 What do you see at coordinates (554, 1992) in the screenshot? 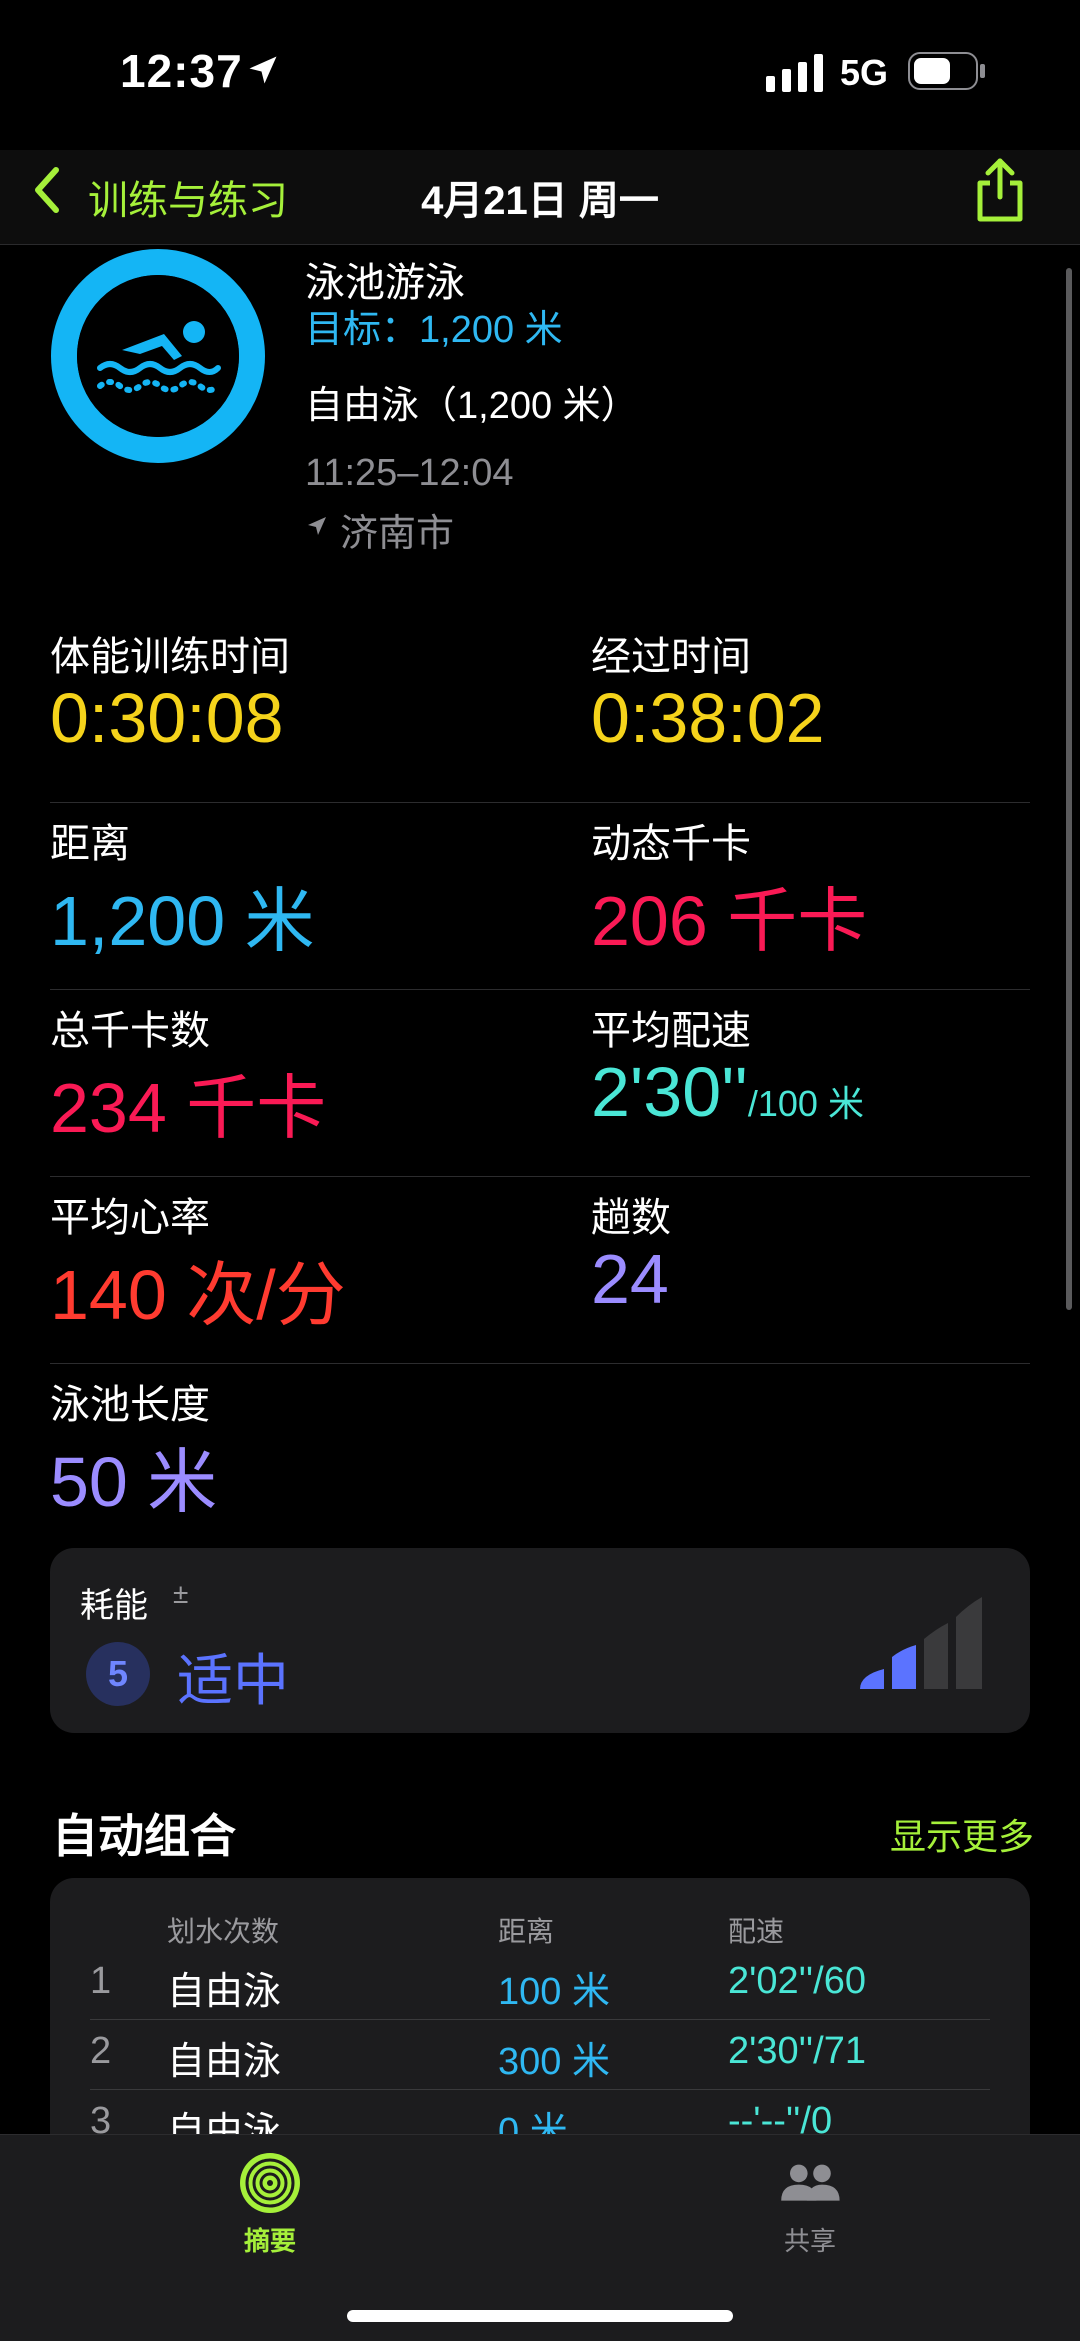
I see `split-distance: 100 米` at bounding box center [554, 1992].